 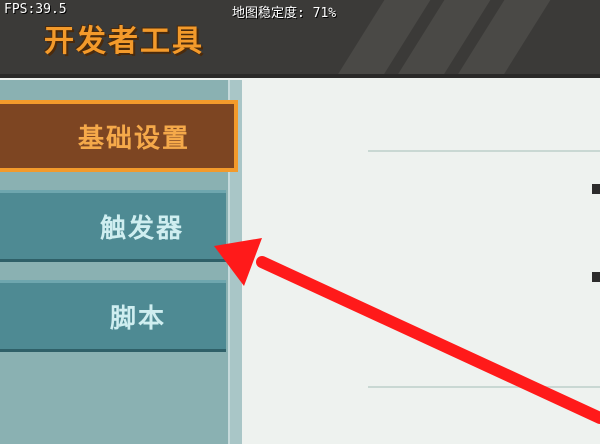 I want to click on header-divider, so click(x=300, y=76).